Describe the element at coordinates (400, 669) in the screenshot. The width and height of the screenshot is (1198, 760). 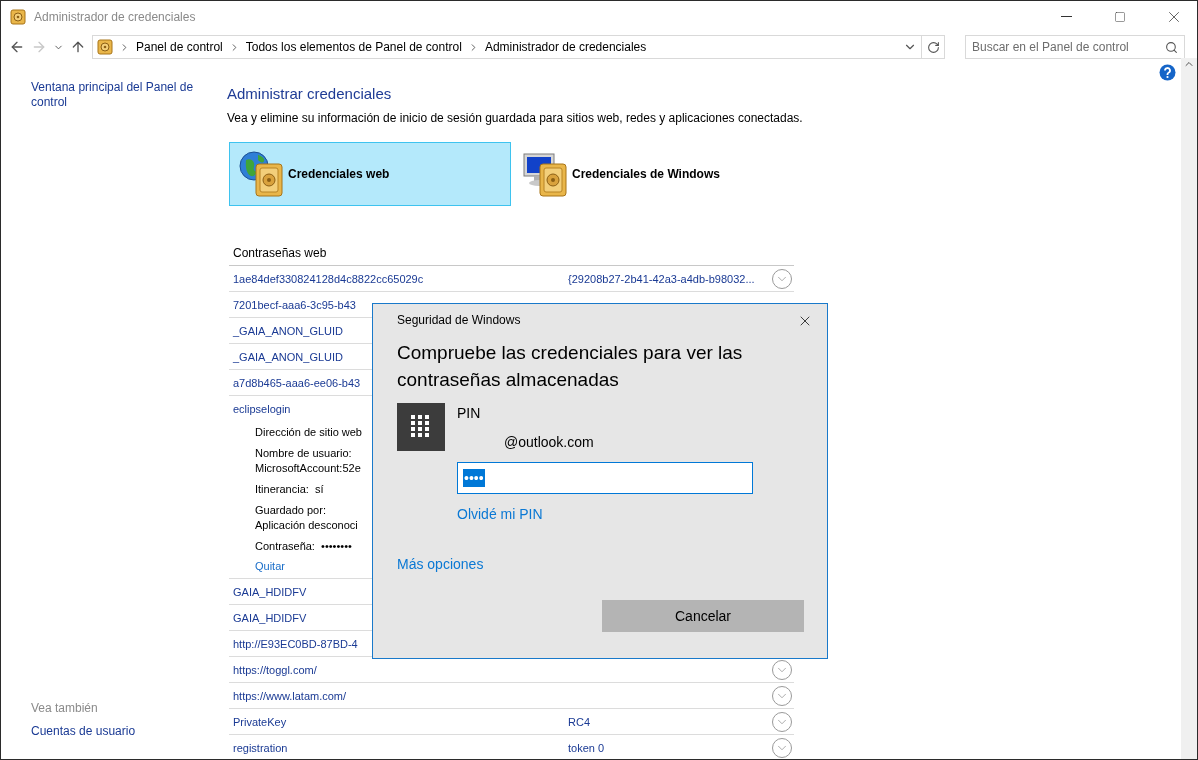
I see `credential-name: https://toggl.com/` at that location.